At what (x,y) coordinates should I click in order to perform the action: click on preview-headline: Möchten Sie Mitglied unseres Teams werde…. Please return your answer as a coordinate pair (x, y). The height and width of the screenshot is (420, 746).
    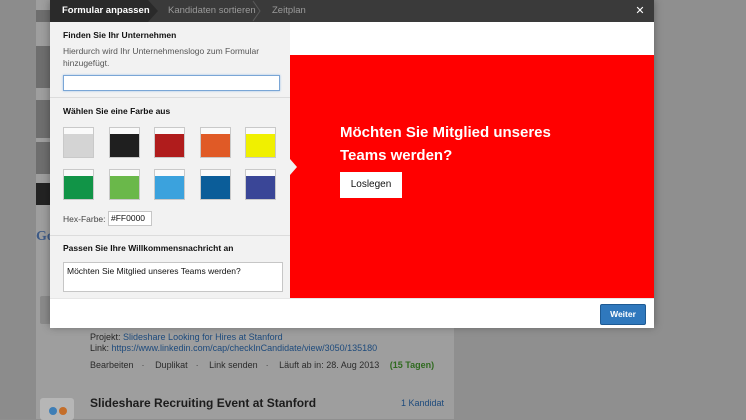
    Looking at the image, I should click on (445, 144).